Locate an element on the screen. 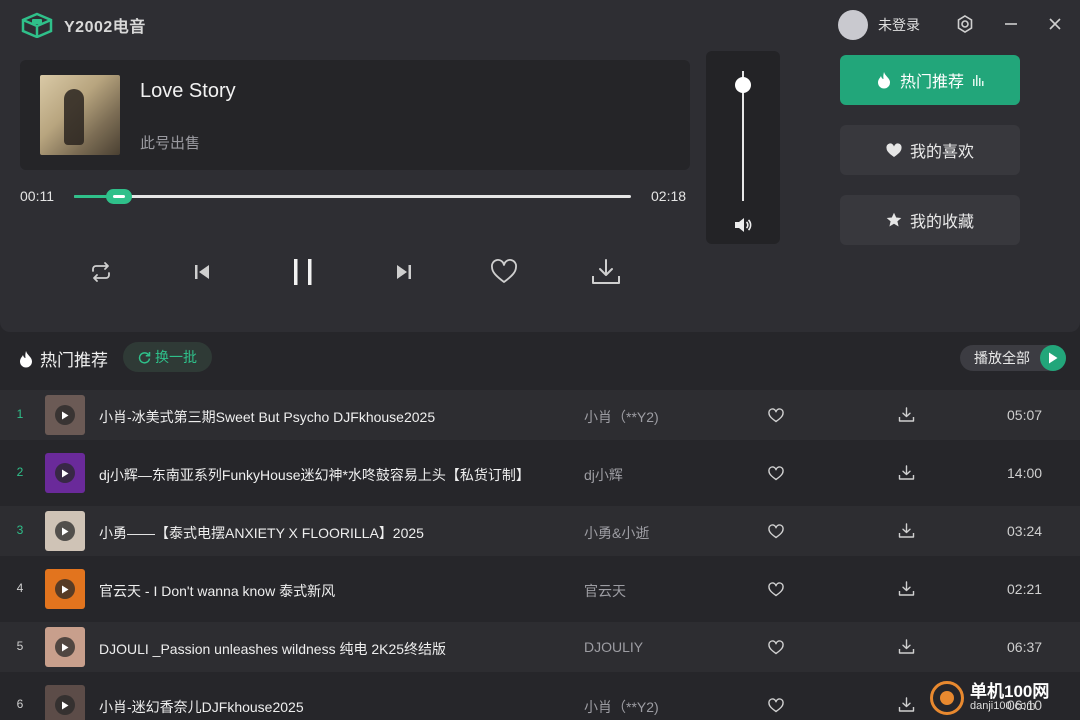 This screenshot has height=720, width=1080. refresh-icon is located at coordinates (144, 357).